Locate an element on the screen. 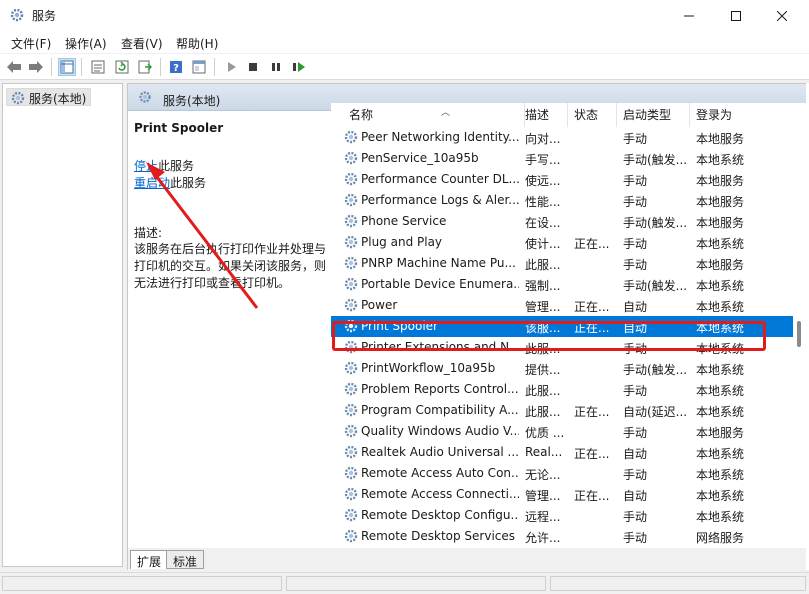 This screenshot has width=809, height=594. column-header-start-type: 启动类型 is located at coordinates (653, 115).